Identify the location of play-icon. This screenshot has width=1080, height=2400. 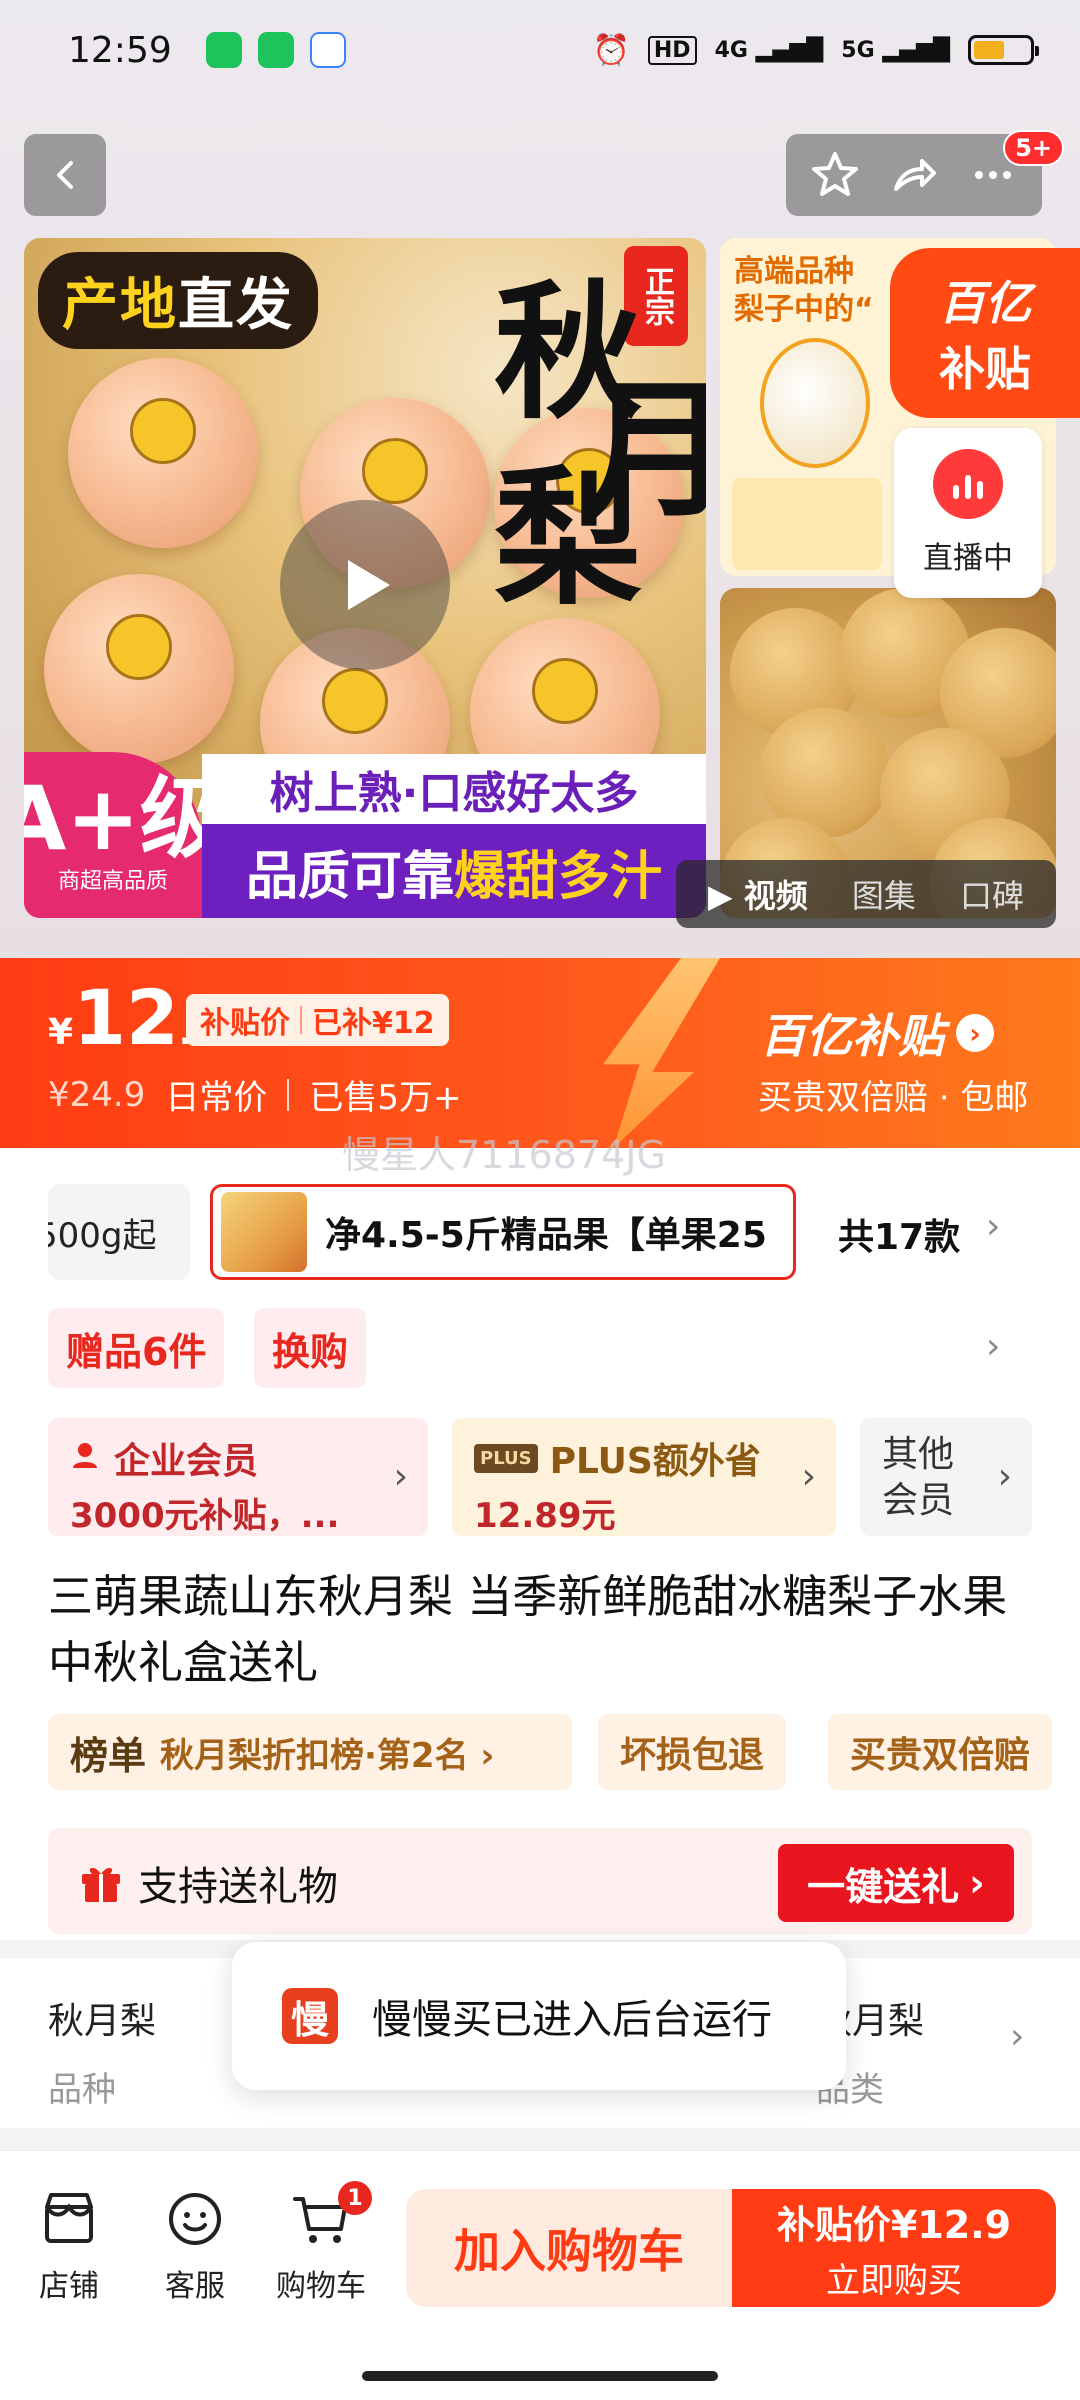
(369, 585).